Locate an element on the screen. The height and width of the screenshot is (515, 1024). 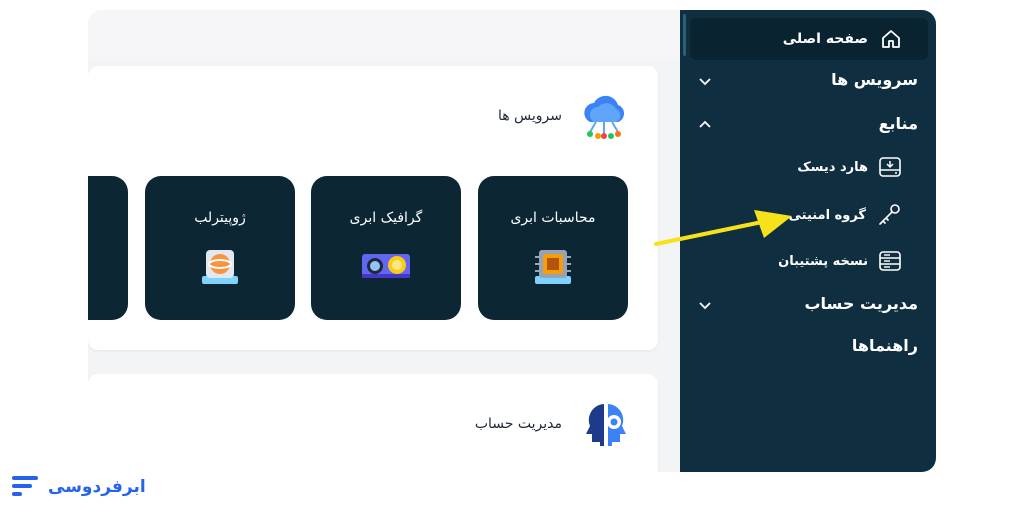
service-card-label: محاسبات ابری is located at coordinates (553, 218).